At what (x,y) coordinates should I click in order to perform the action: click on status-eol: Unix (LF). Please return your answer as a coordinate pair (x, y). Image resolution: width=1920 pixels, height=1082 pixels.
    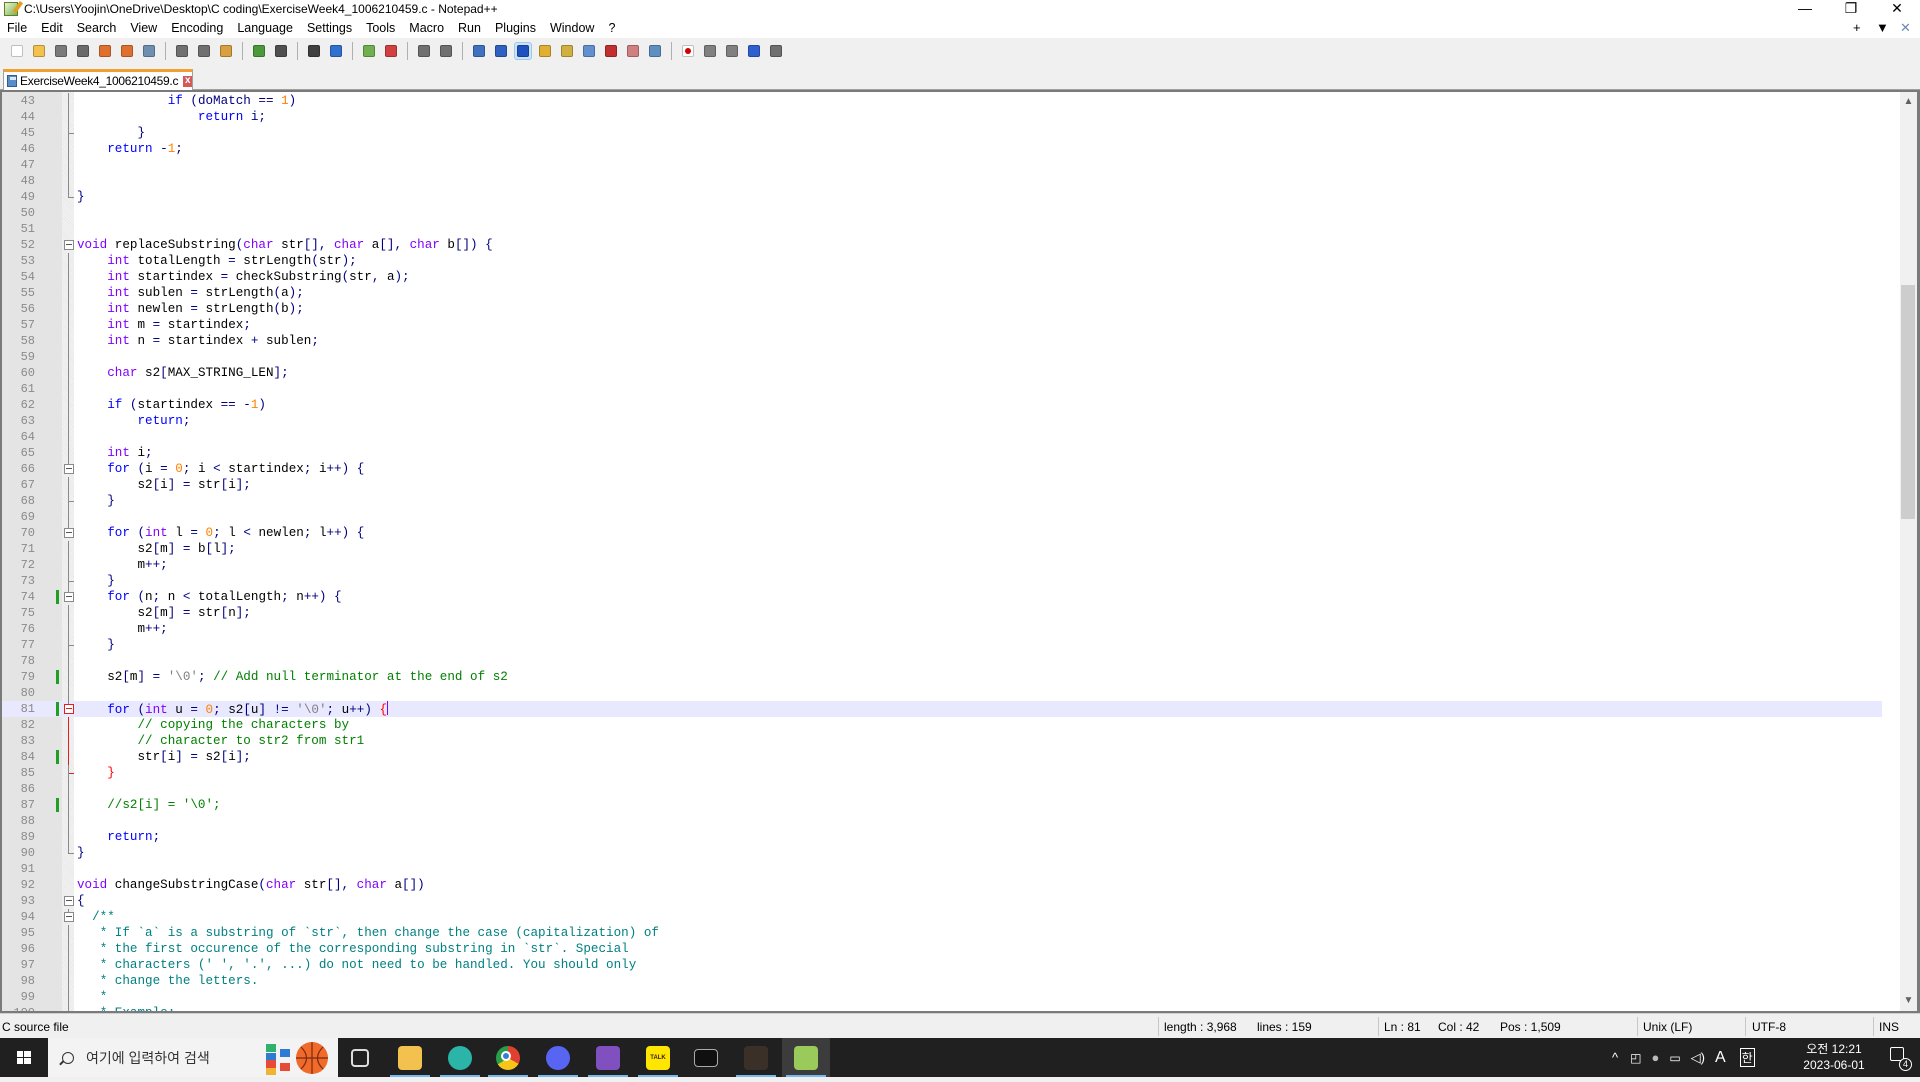
    Looking at the image, I should click on (1667, 1027).